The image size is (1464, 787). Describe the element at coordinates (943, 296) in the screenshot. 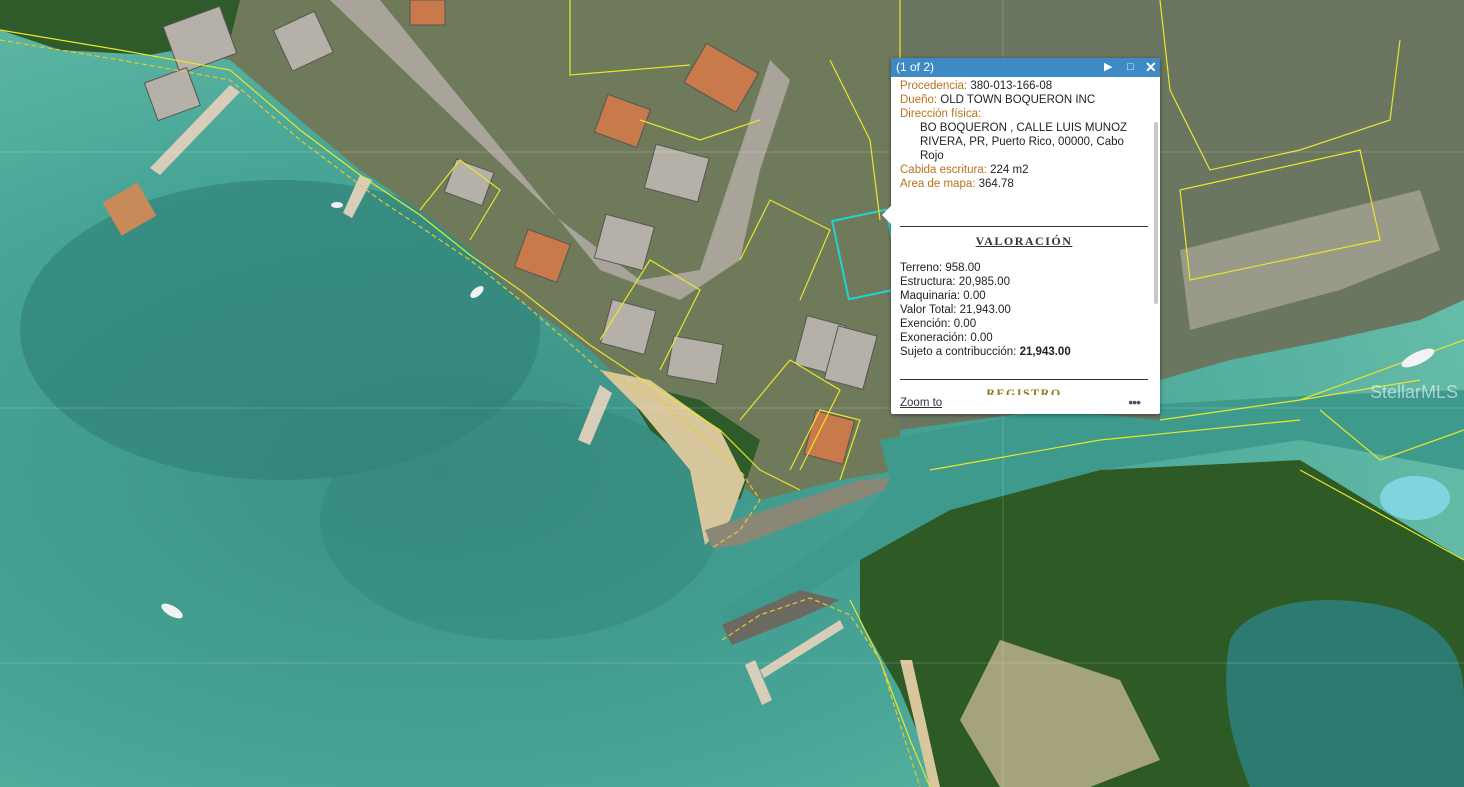

I see `field-maquinaria: Maquinaria: 0.00` at that location.